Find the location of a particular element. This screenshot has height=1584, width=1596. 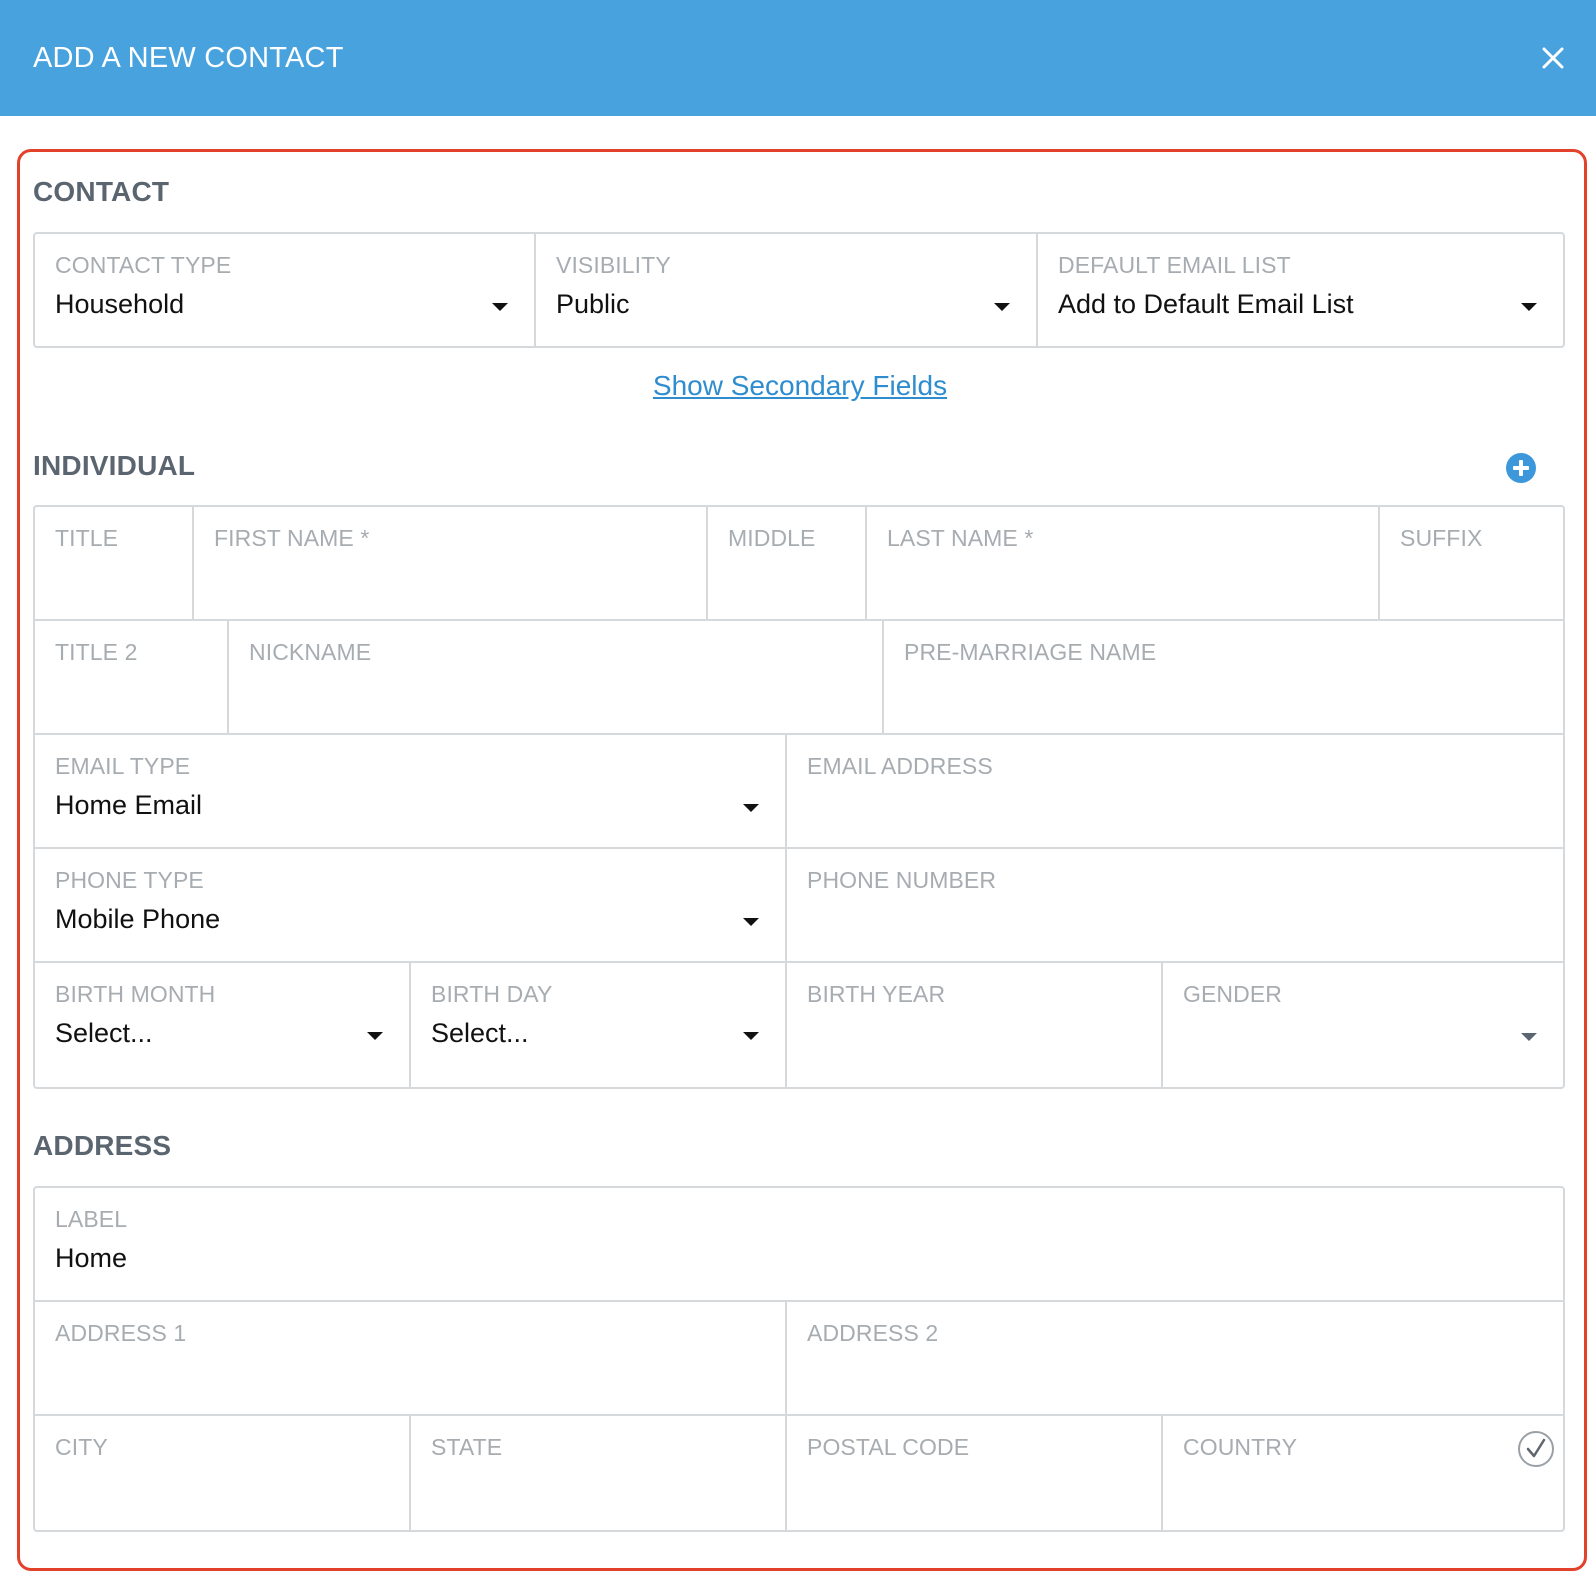

plus-circle-icon is located at coordinates (1521, 468).